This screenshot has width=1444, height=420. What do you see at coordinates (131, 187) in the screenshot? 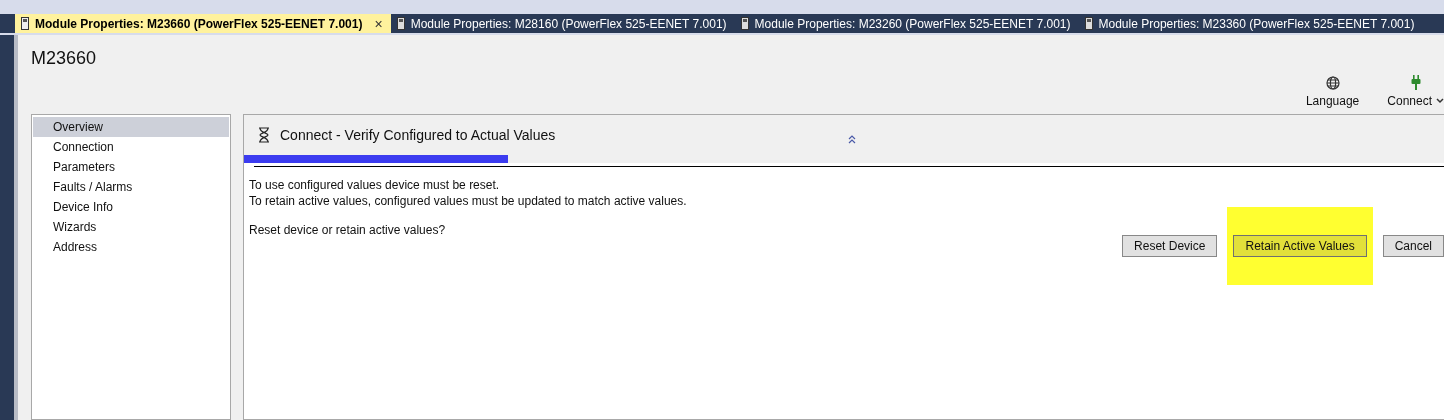
I see `sidebar-item: Faults / Alarms` at bounding box center [131, 187].